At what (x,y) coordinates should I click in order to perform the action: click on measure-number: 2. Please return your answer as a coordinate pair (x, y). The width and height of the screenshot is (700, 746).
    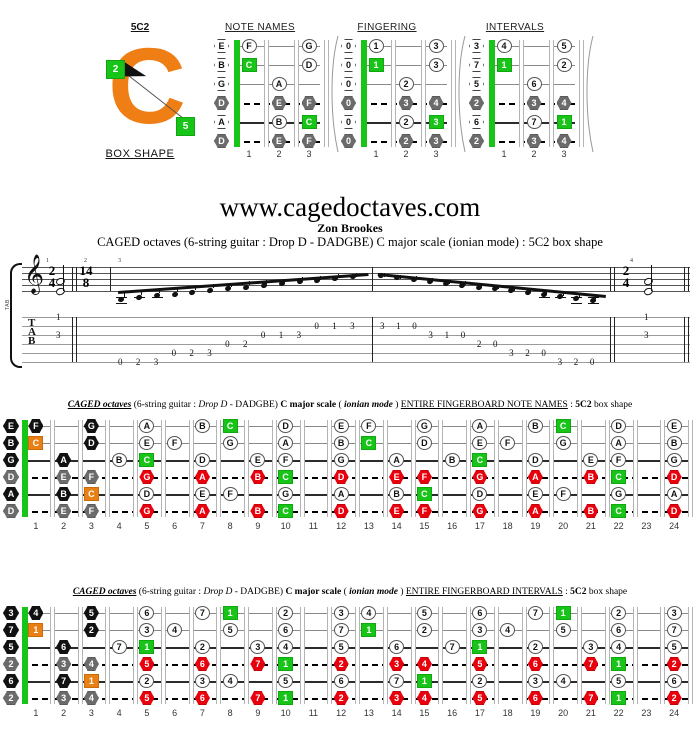
    Looking at the image, I should click on (85, 261).